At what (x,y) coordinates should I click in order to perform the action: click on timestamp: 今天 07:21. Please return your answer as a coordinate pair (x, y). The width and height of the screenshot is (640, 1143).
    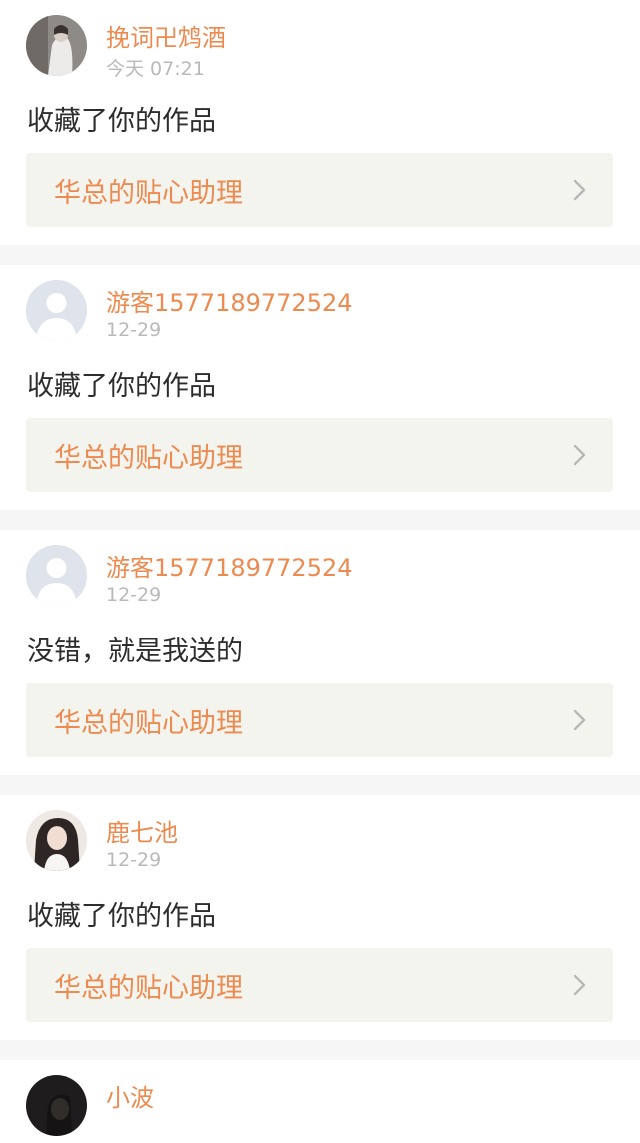
    Looking at the image, I should click on (155, 69).